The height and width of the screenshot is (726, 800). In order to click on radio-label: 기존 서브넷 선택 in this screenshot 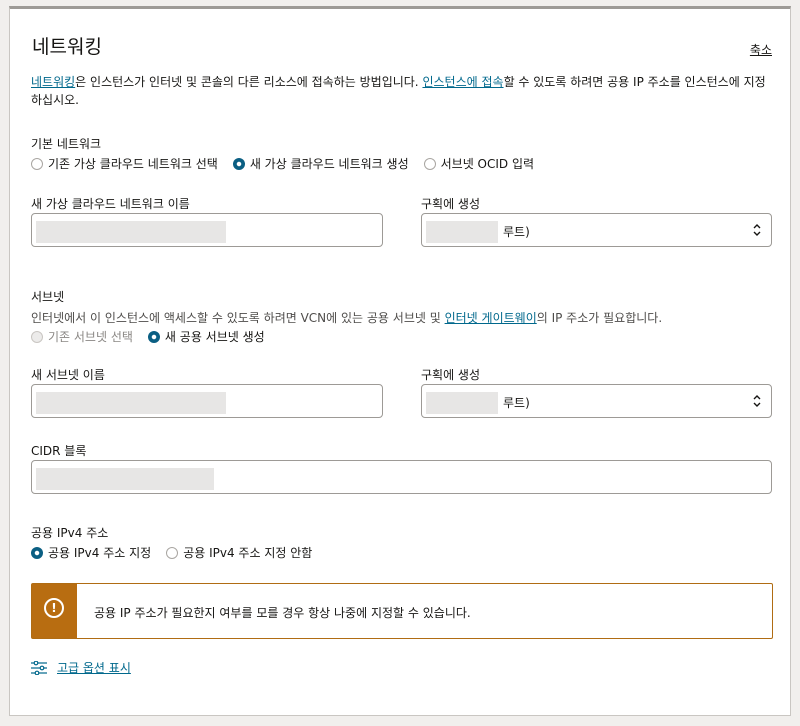, I will do `click(90, 337)`.